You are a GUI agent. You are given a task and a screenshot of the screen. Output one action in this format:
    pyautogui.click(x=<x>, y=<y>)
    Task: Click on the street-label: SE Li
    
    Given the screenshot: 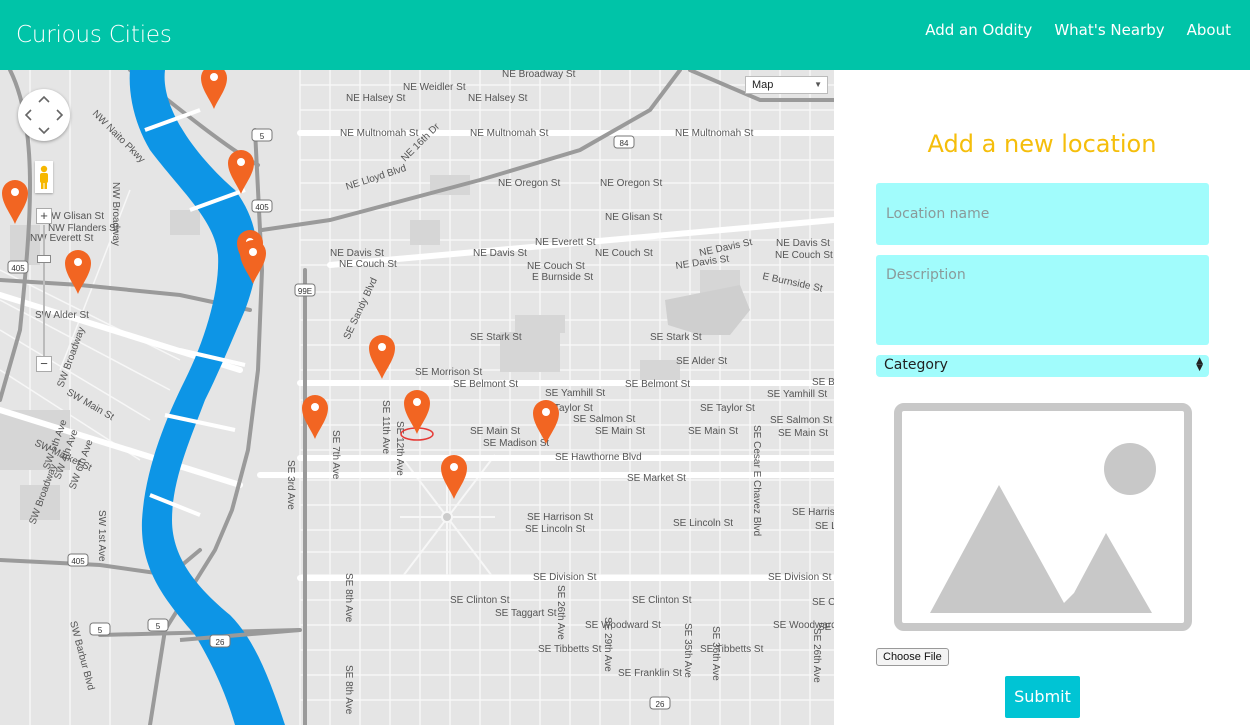 What is the action you would take?
    pyautogui.click(x=824, y=526)
    